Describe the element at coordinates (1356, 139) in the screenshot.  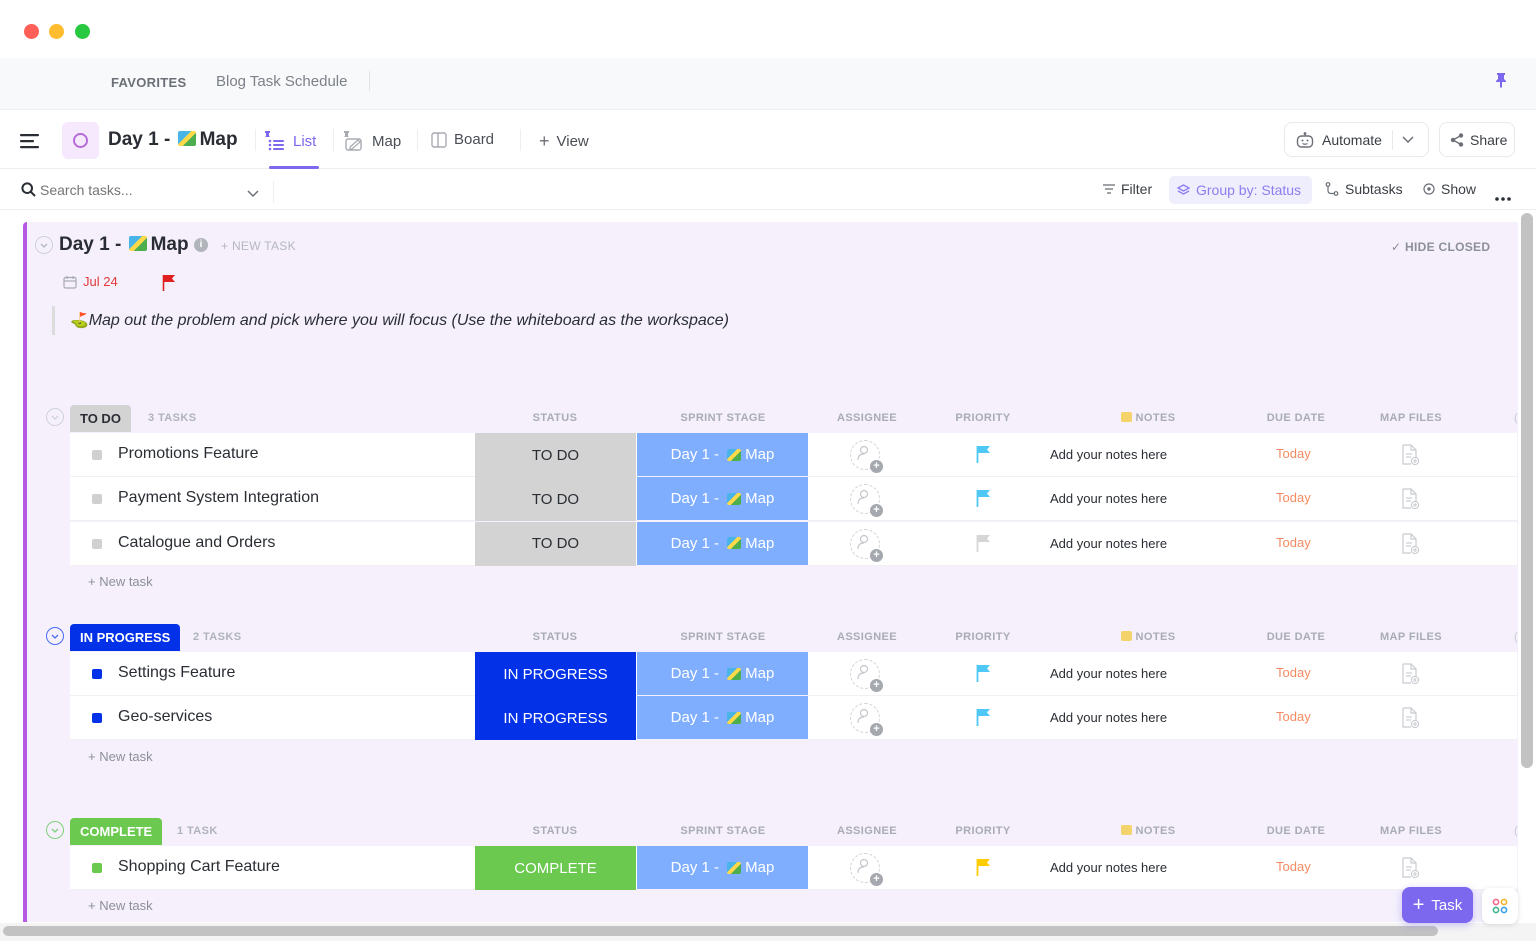
I see `automate-button: Automate` at that location.